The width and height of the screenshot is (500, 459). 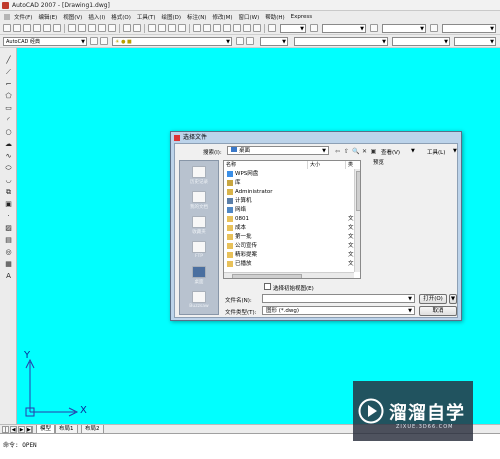 What do you see at coordinates (374, 28) in the screenshot?
I see `table-style-icon` at bounding box center [374, 28].